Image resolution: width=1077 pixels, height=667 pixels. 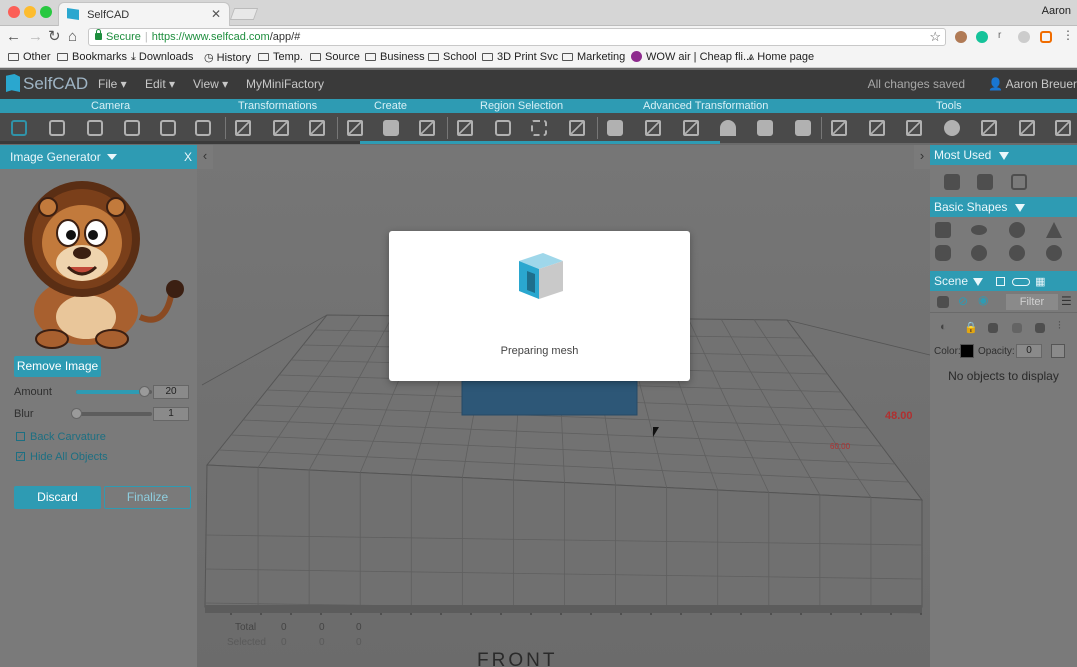 I want to click on most-used-frame-icon, so click(x=1019, y=182).